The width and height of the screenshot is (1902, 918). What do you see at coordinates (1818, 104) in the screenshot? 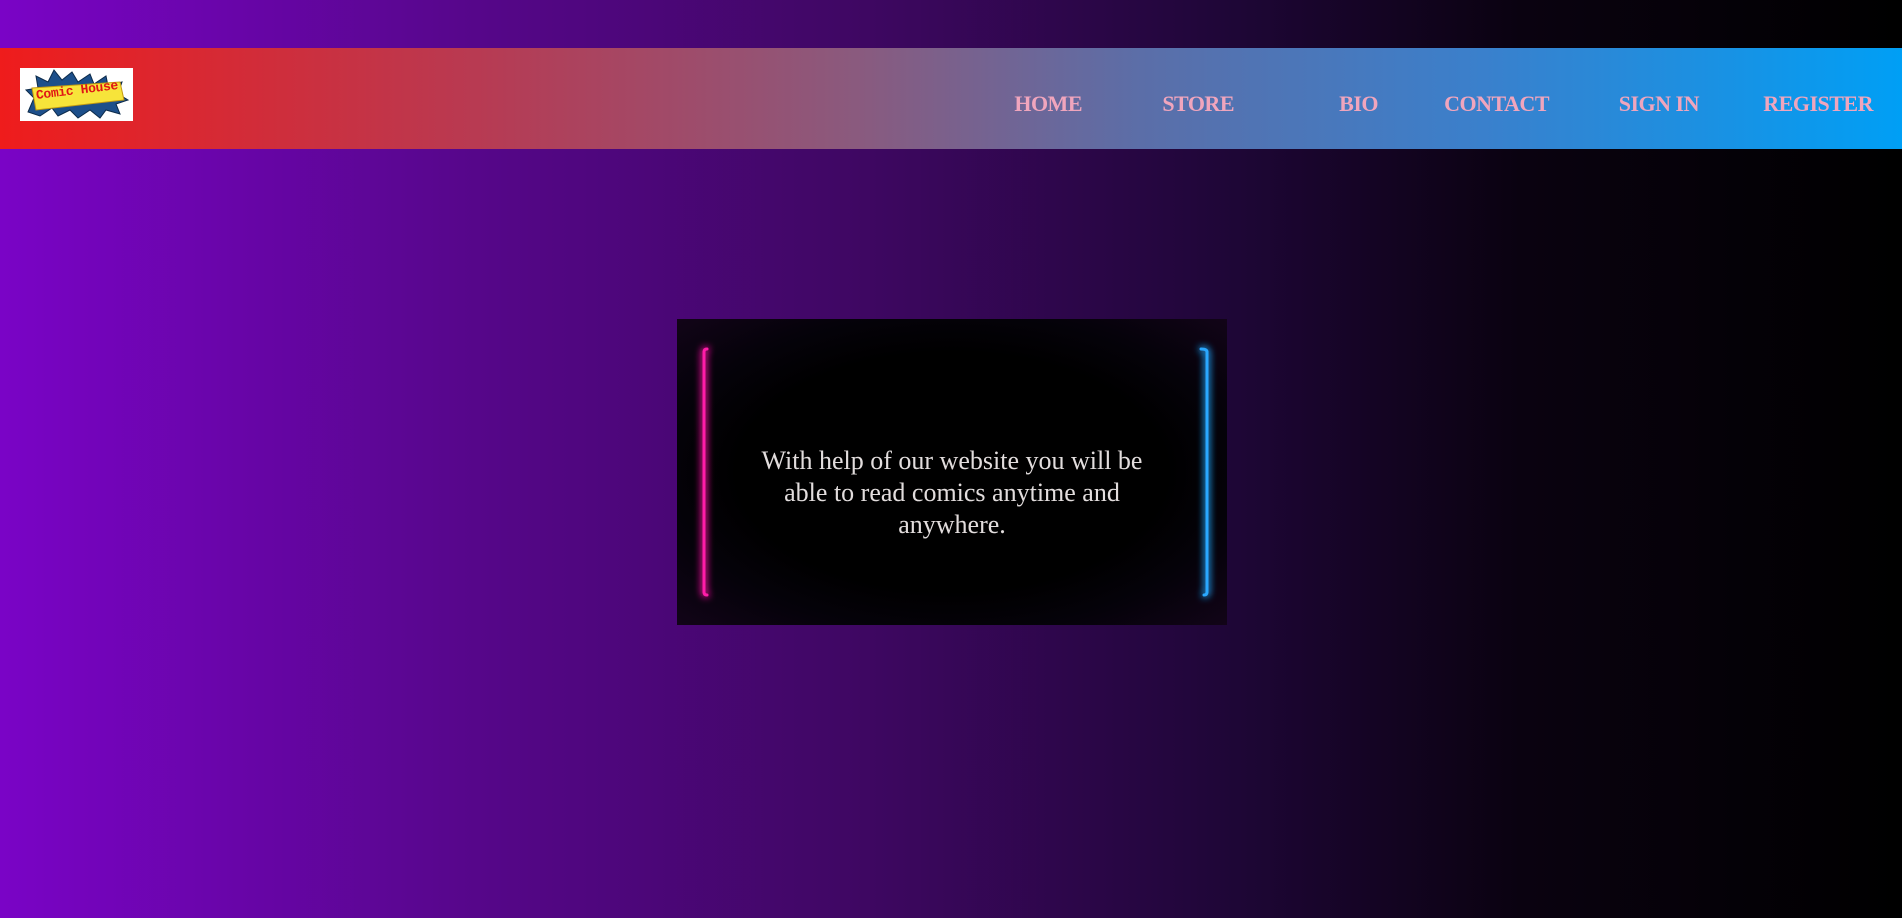
I see `nav-register: REGISTER` at bounding box center [1818, 104].